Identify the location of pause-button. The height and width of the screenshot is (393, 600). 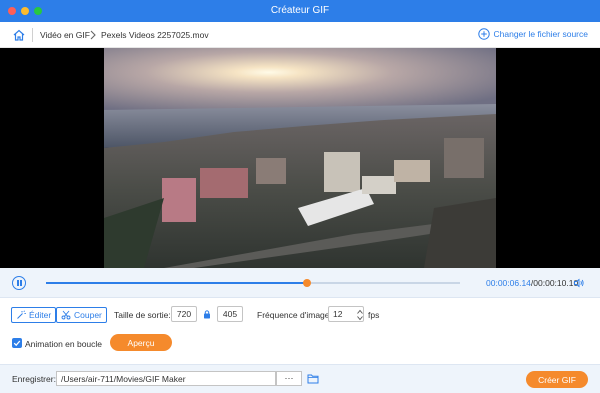
(19, 283).